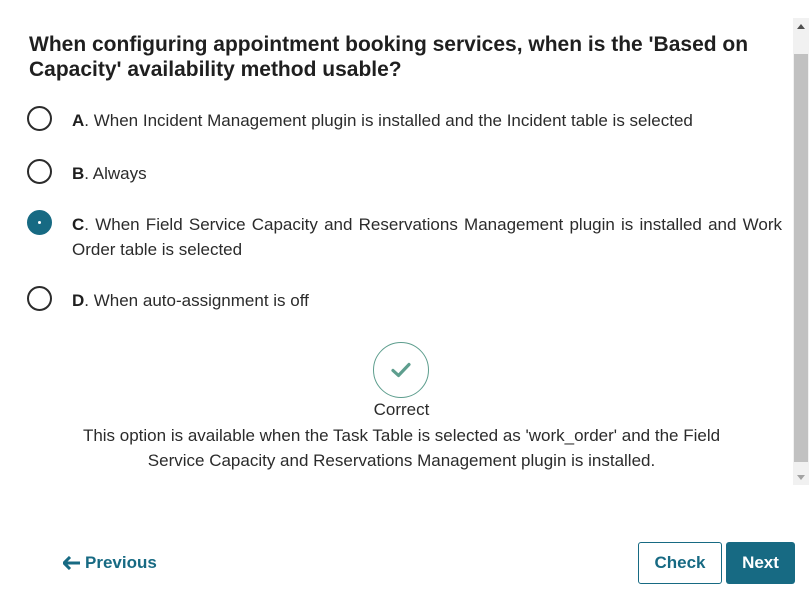  What do you see at coordinates (801, 26) in the screenshot?
I see `scroll-up-arrow-icon` at bounding box center [801, 26].